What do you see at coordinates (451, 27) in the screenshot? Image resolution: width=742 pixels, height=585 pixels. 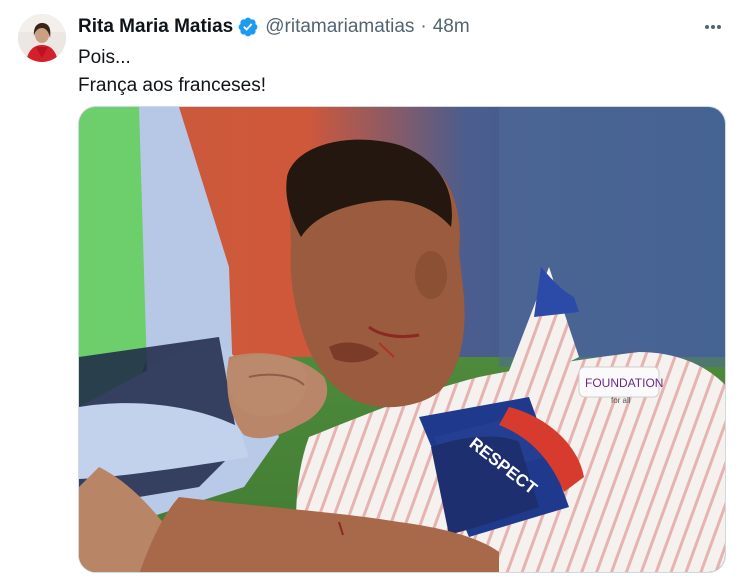 I see `timestamp: 48m` at bounding box center [451, 27].